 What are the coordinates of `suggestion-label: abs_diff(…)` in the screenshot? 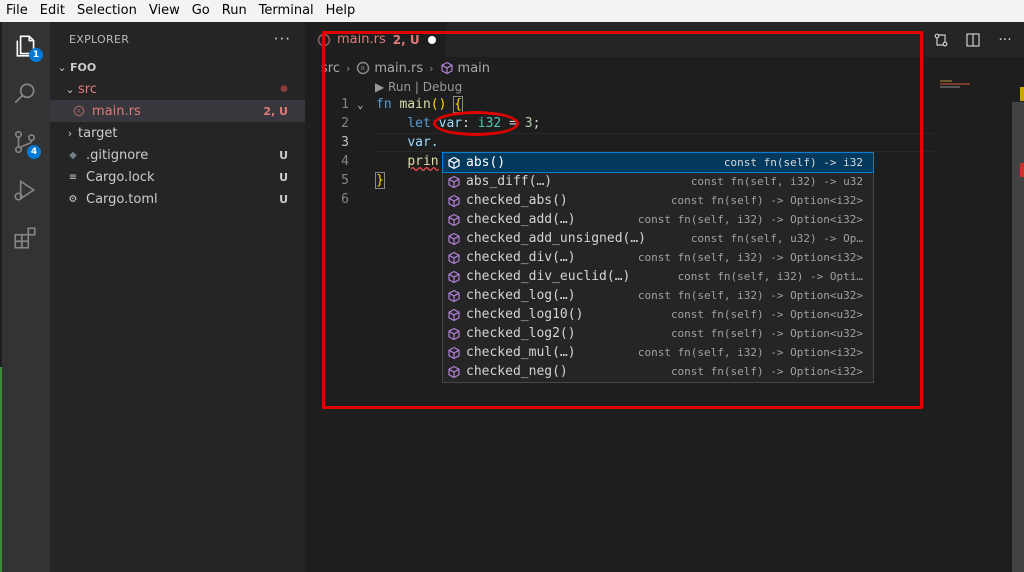 It's located at (509, 181).